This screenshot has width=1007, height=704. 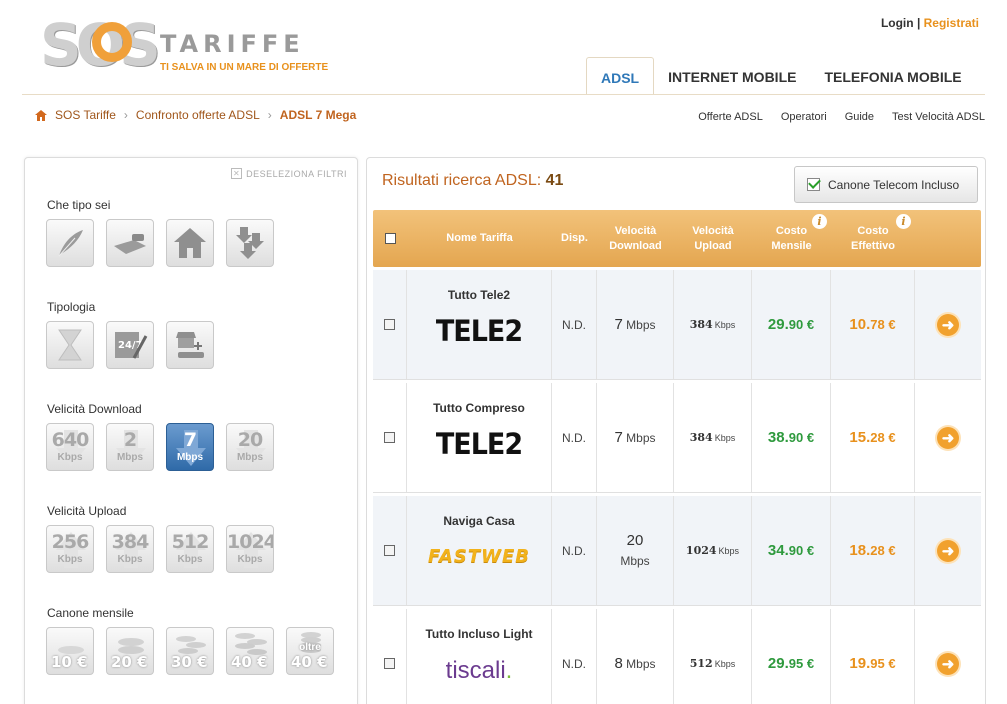 I want to click on download-value: 20, so click(x=250, y=440).